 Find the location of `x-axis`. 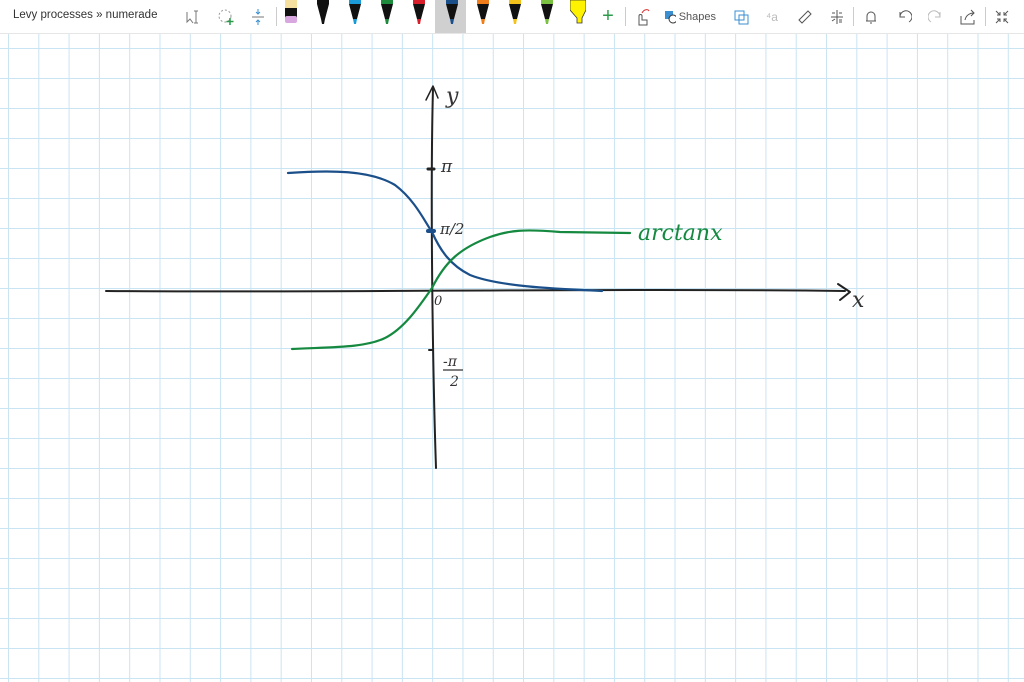

x-axis is located at coordinates (475, 291).